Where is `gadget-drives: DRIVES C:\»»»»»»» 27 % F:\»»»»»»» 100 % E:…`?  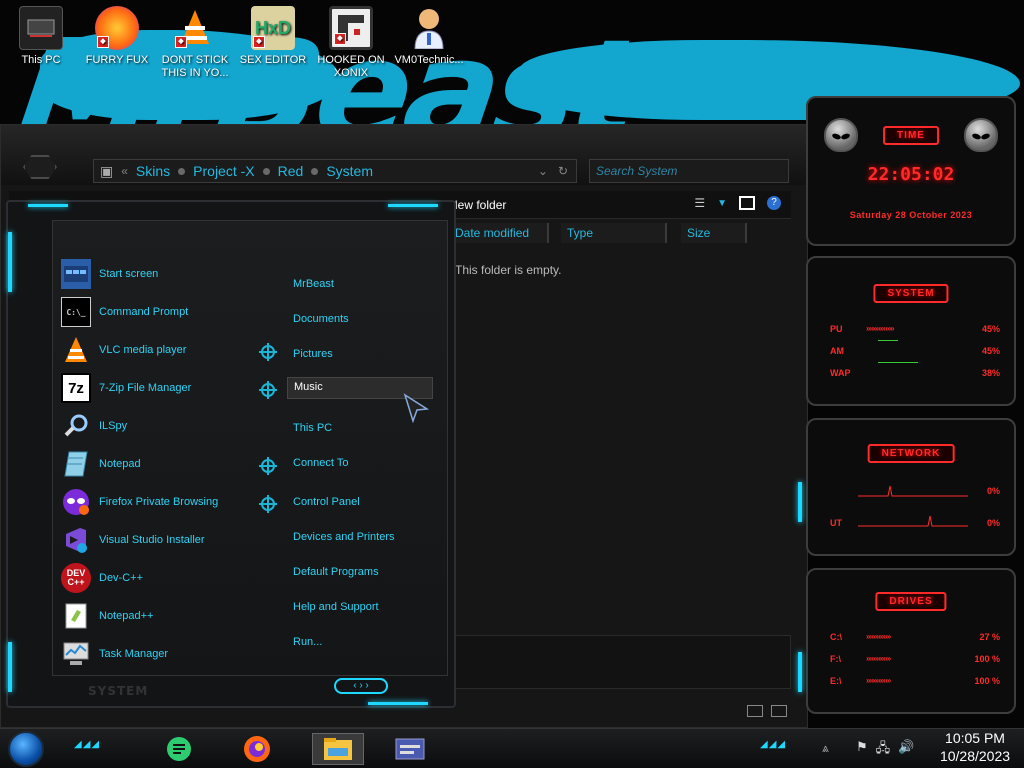
gadget-drives: DRIVES C:\»»»»»»» 27 % F:\»»»»»»» 100 % E:… is located at coordinates (911, 641).